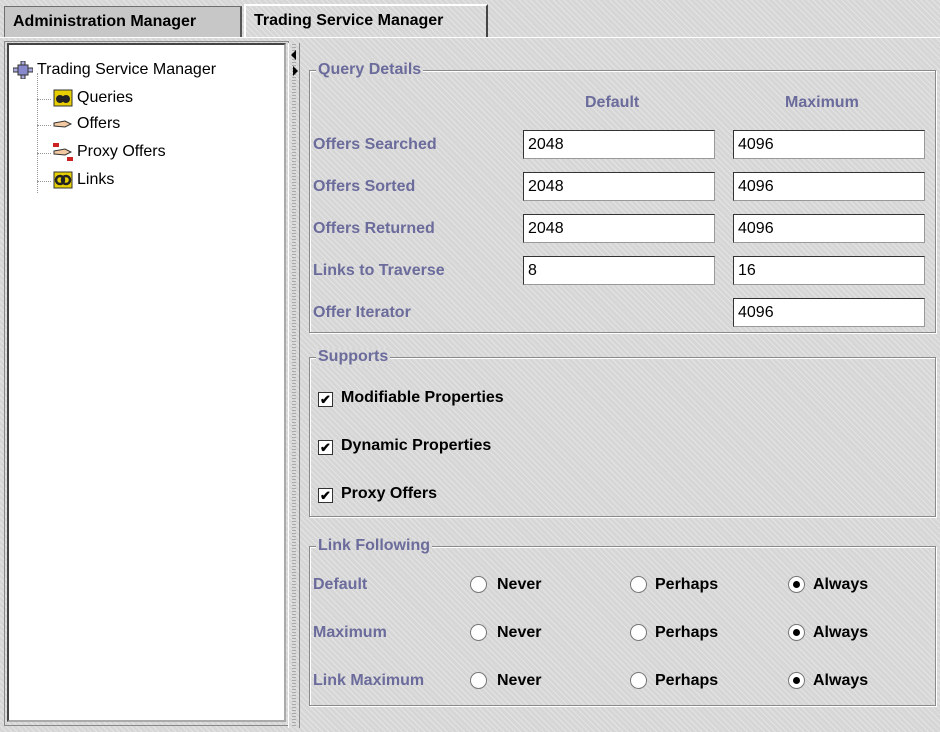 This screenshot has height=732, width=940. What do you see at coordinates (822, 102) in the screenshot?
I see `column-header-maximum: Maximum` at bounding box center [822, 102].